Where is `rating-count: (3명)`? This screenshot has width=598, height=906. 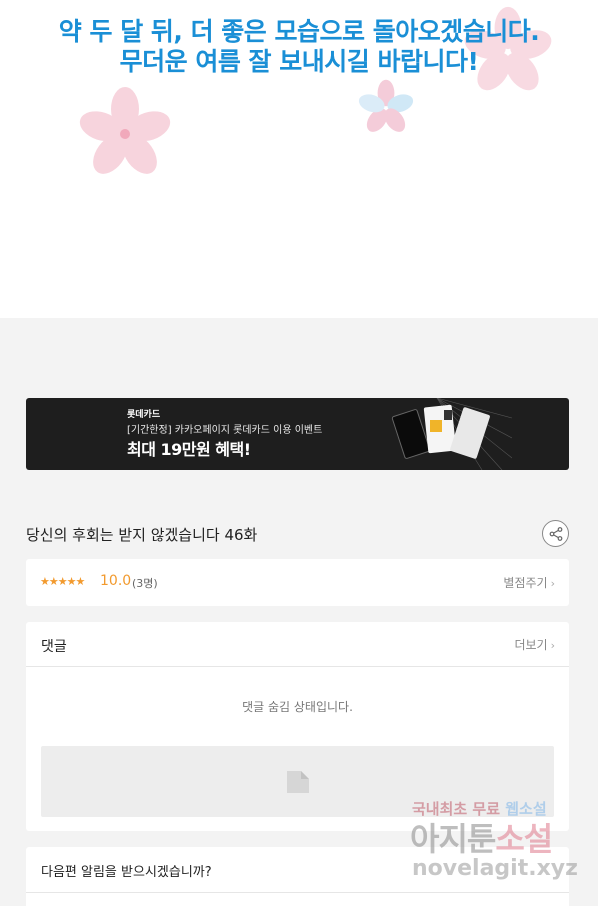
rating-count: (3명) is located at coordinates (145, 583).